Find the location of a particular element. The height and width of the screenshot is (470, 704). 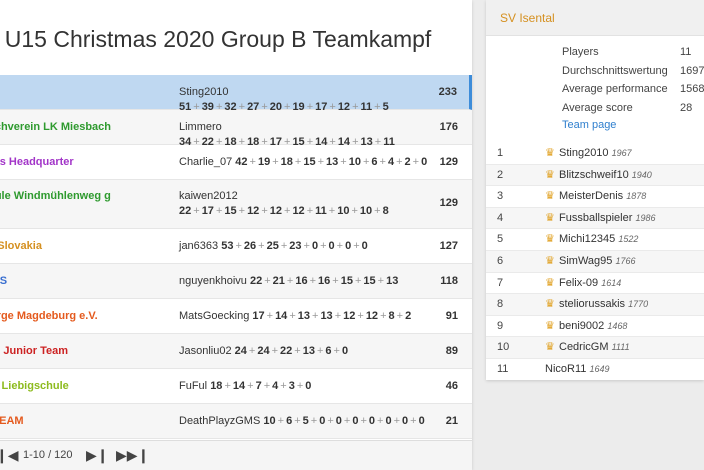

player-name: Blitzschweif10 is located at coordinates (594, 175).